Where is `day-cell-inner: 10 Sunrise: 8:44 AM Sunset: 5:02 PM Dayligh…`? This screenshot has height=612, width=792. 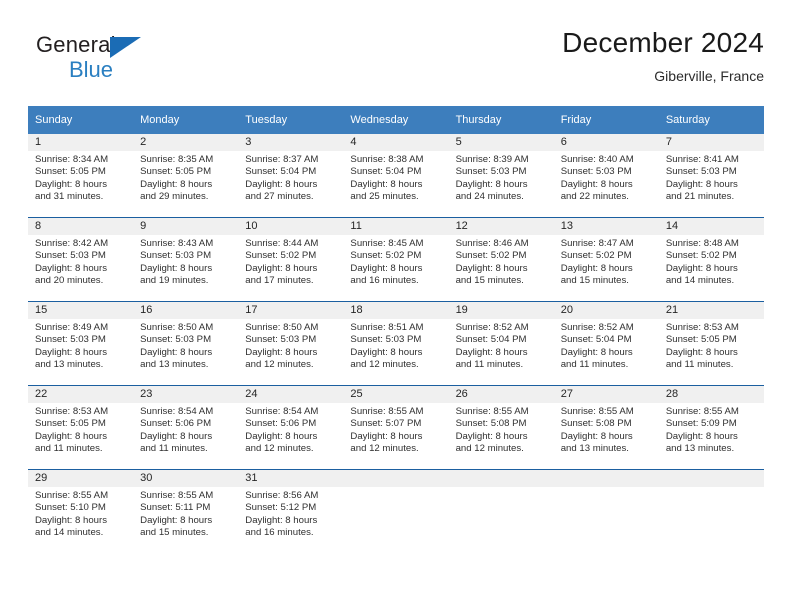
day-cell-inner: 10 Sunrise: 8:44 AM Sunset: 5:02 PM Dayligh… is located at coordinates (291, 259).